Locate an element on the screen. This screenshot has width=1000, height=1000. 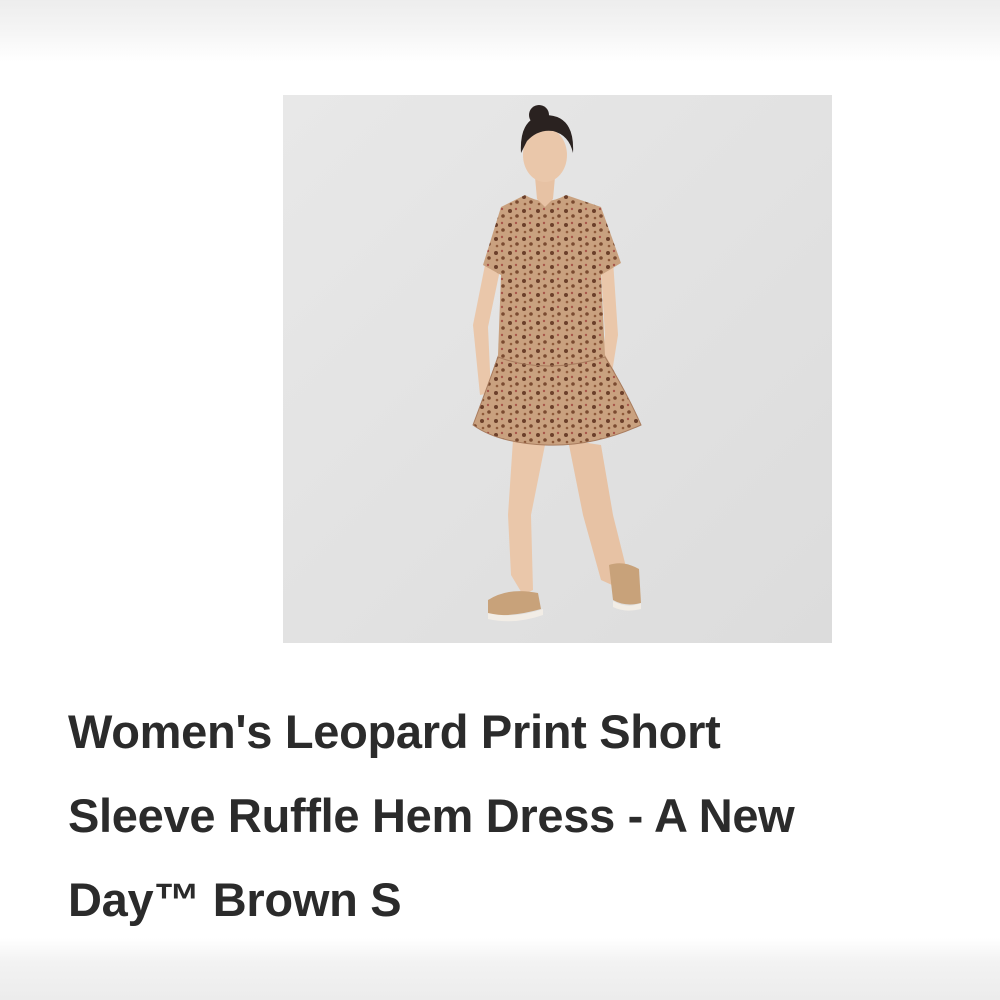
top-fade is located at coordinates (500, 31).